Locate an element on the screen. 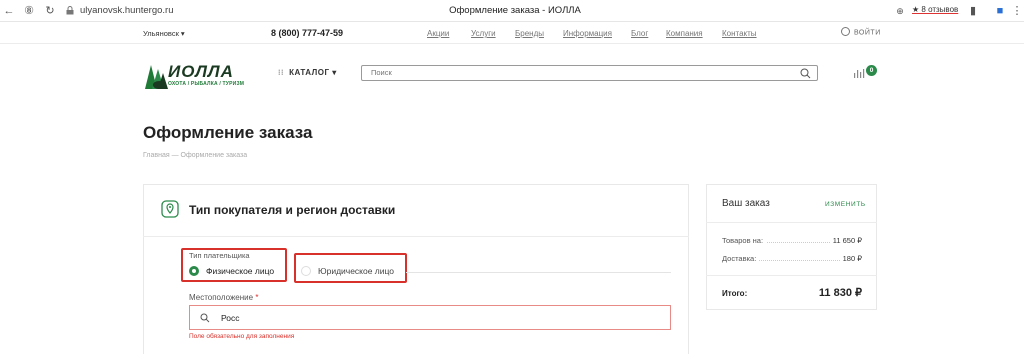 The height and width of the screenshot is (354, 1024). items-label: Товаров на: is located at coordinates (744, 240).